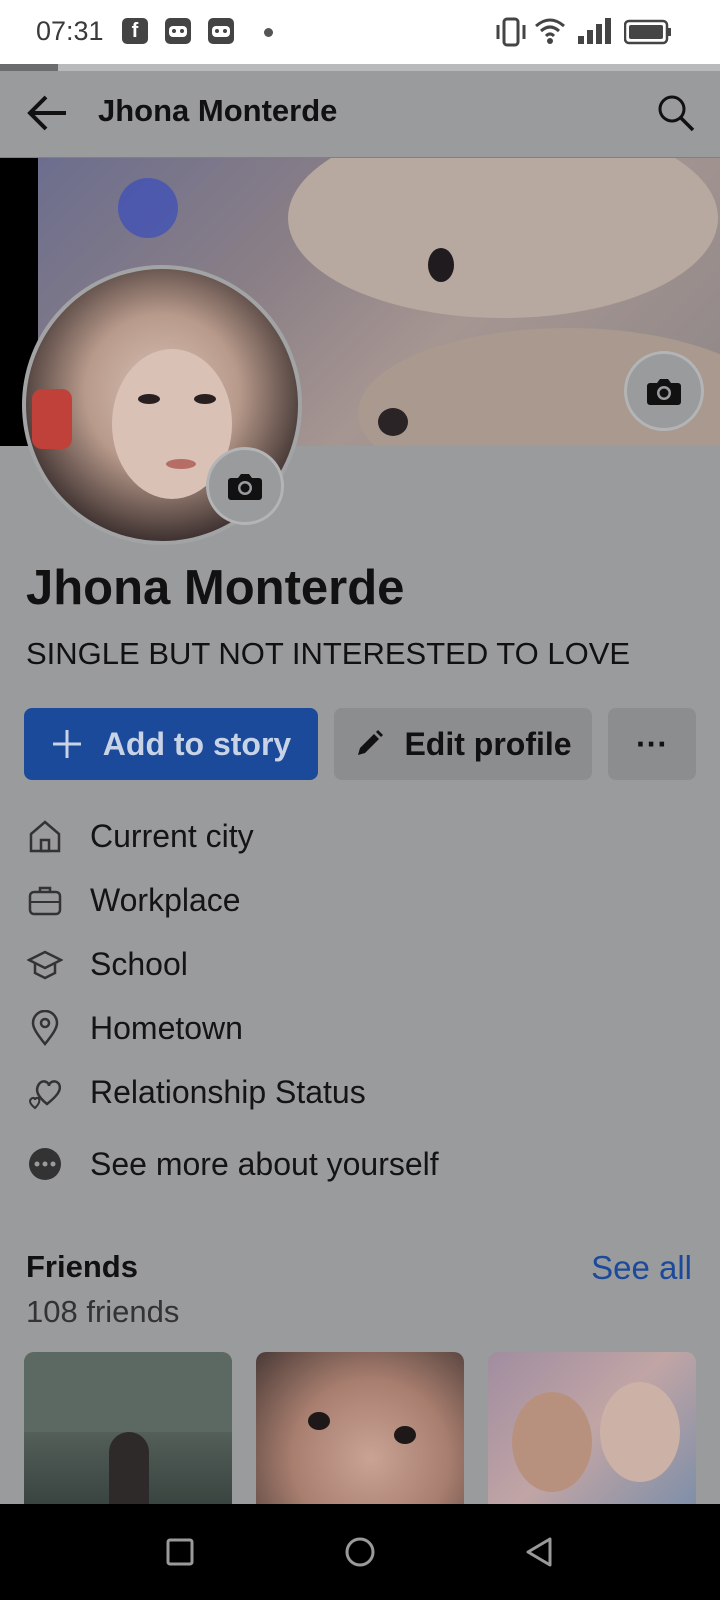  Describe the element at coordinates (360, 32) in the screenshot. I see `status-bar: 07:31 f` at that location.